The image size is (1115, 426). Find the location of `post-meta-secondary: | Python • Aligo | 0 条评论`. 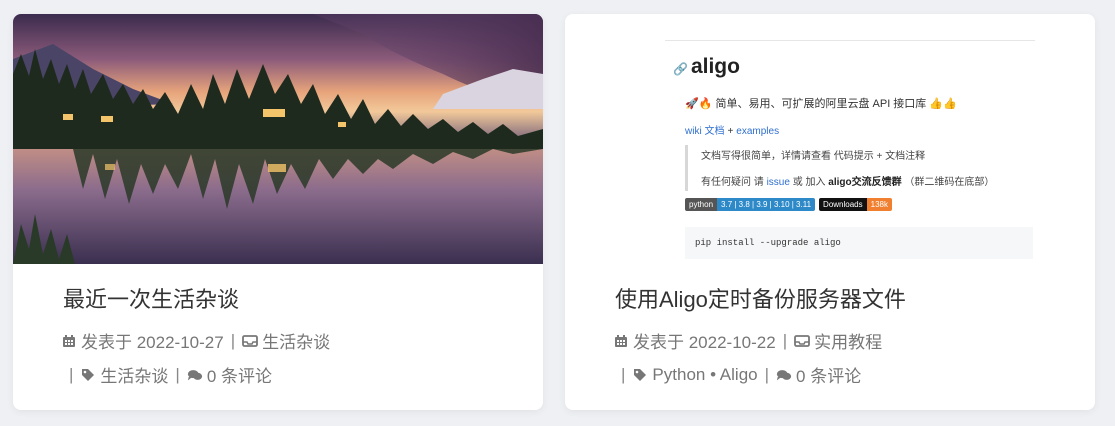

post-meta-secondary: | Python • Aligo | 0 条评论 is located at coordinates (741, 374).